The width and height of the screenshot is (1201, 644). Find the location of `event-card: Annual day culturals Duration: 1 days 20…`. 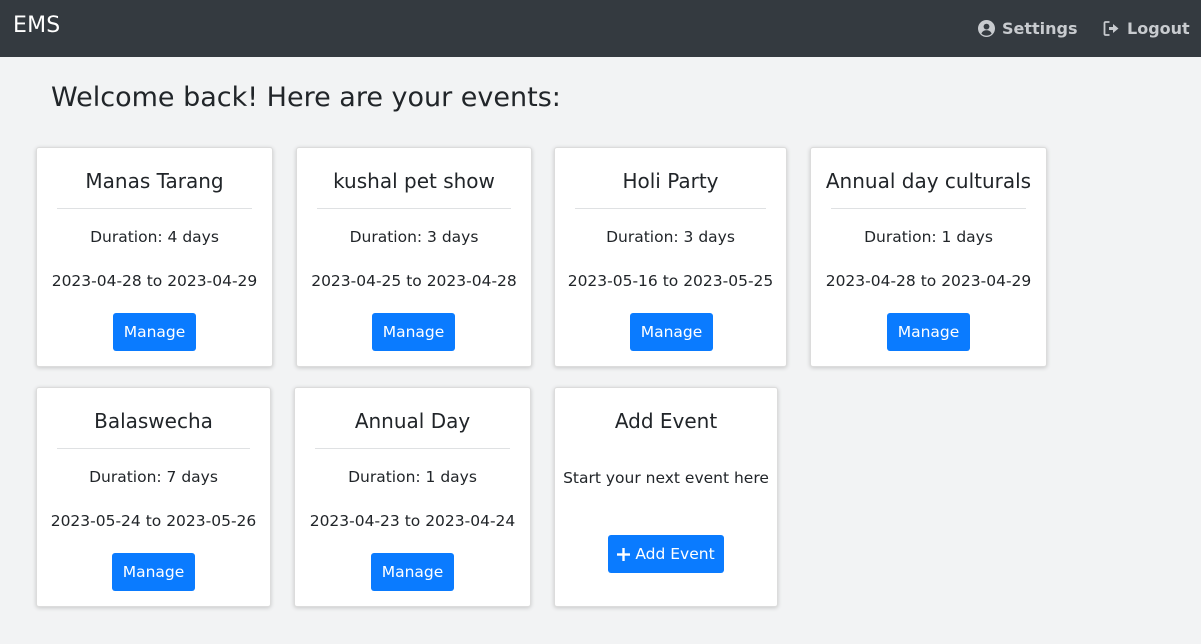

event-card: Annual day culturals Duration: 1 days 20… is located at coordinates (928, 257).